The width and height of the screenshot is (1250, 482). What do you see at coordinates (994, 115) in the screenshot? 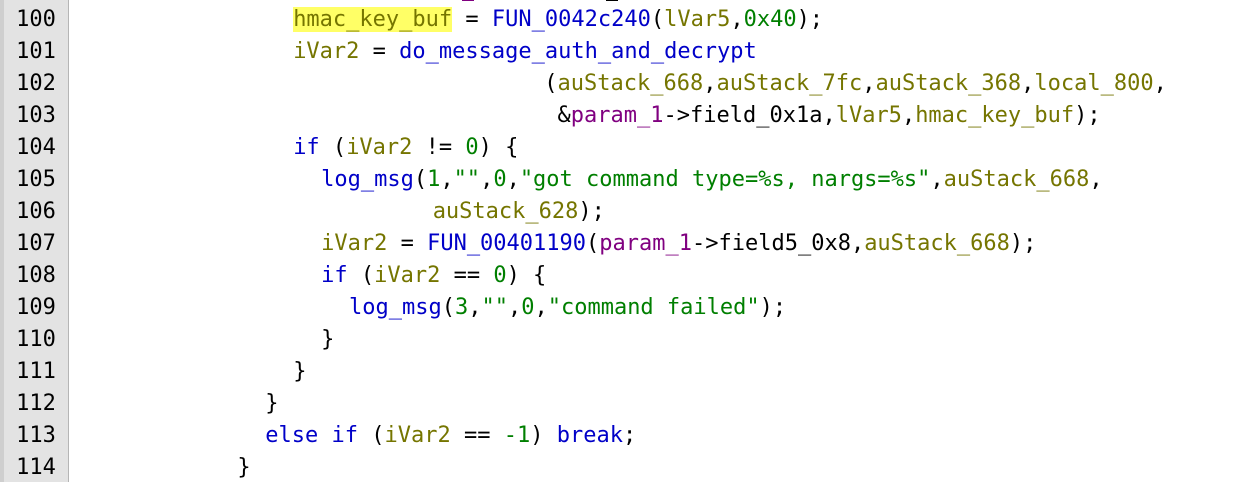
I see `code-token: hmac_key_buf` at bounding box center [994, 115].